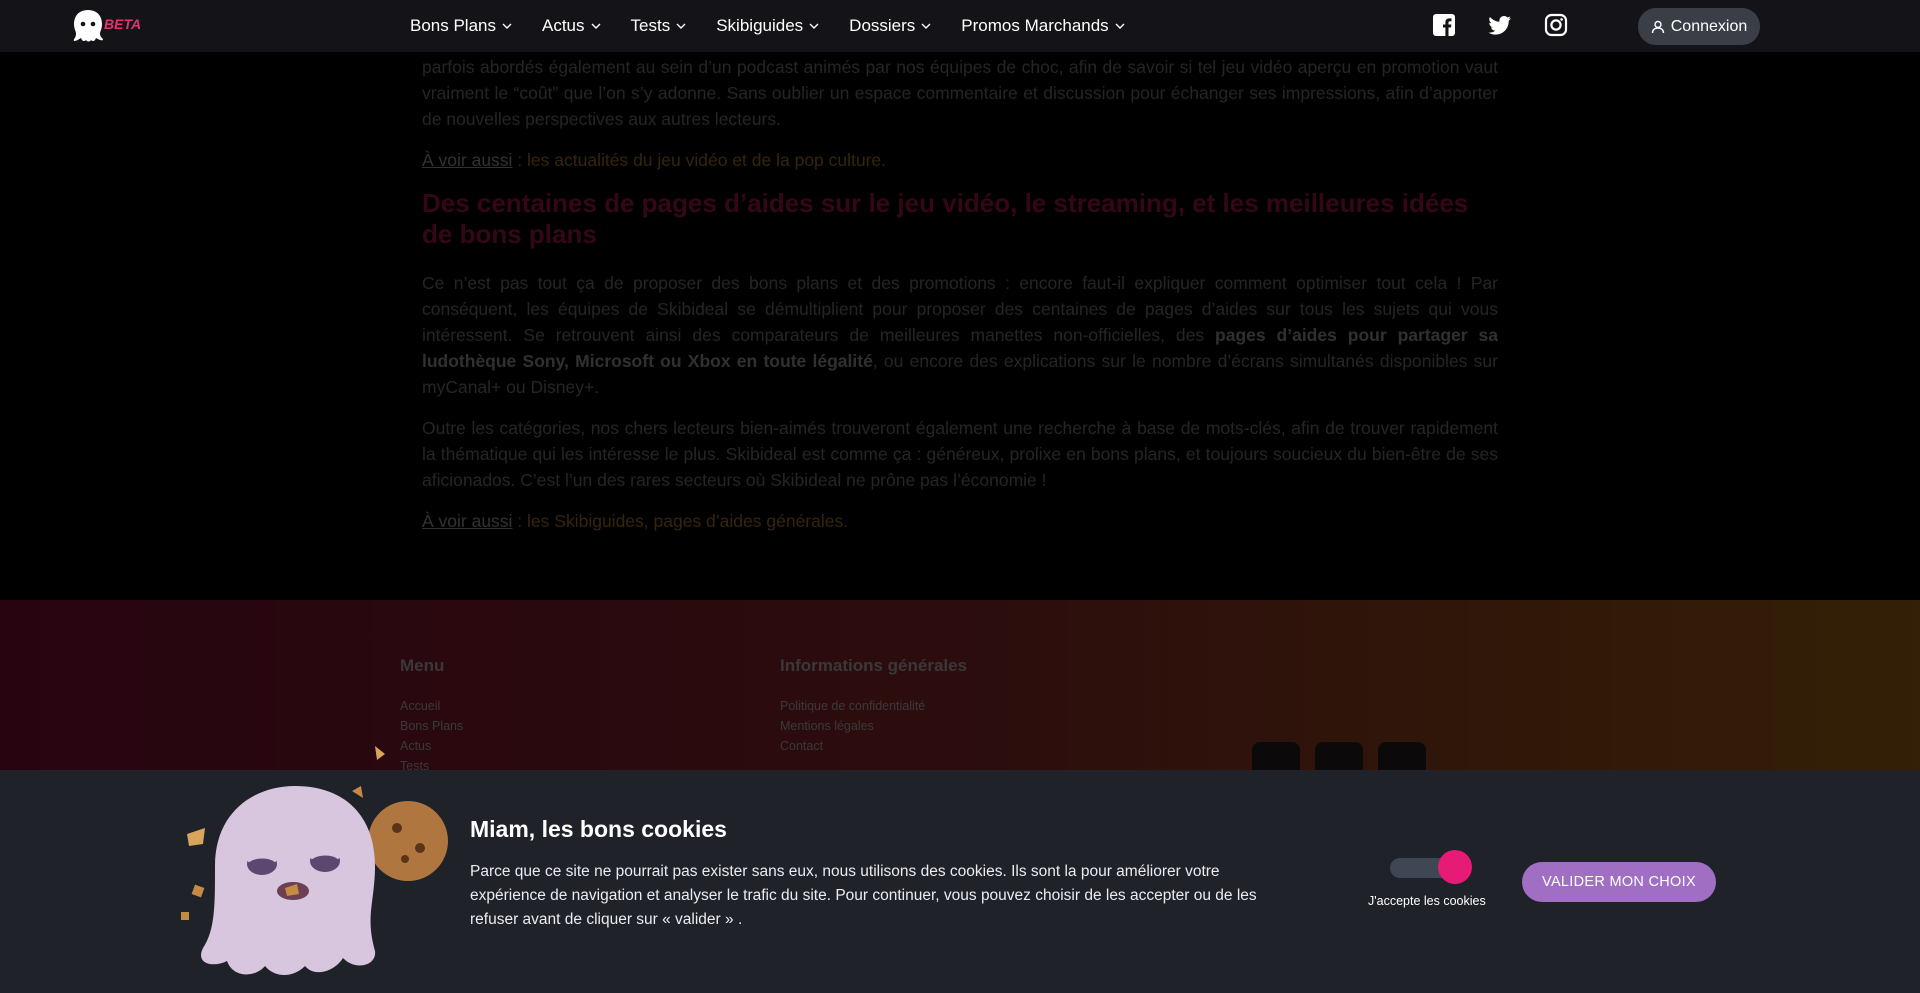 Image resolution: width=1920 pixels, height=993 pixels. I want to click on social-links, so click(1500, 25).